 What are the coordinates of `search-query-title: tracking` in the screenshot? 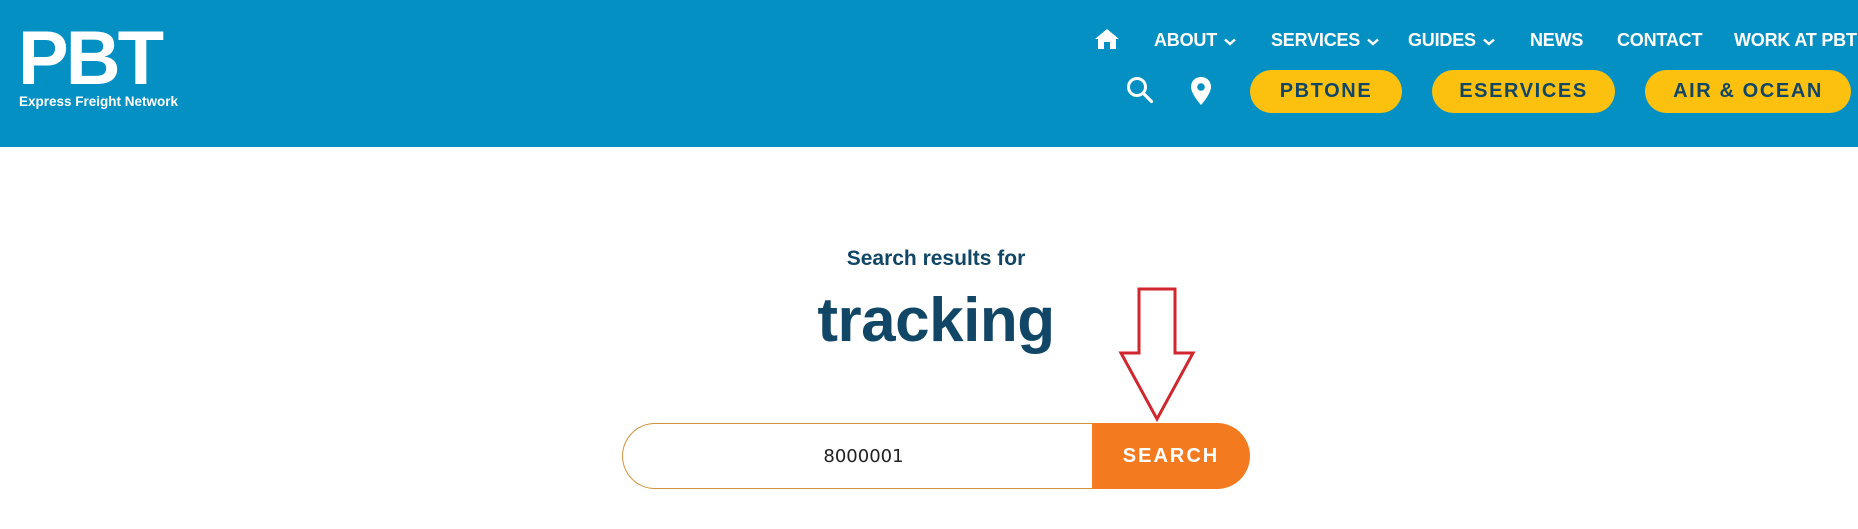 It's located at (936, 320).